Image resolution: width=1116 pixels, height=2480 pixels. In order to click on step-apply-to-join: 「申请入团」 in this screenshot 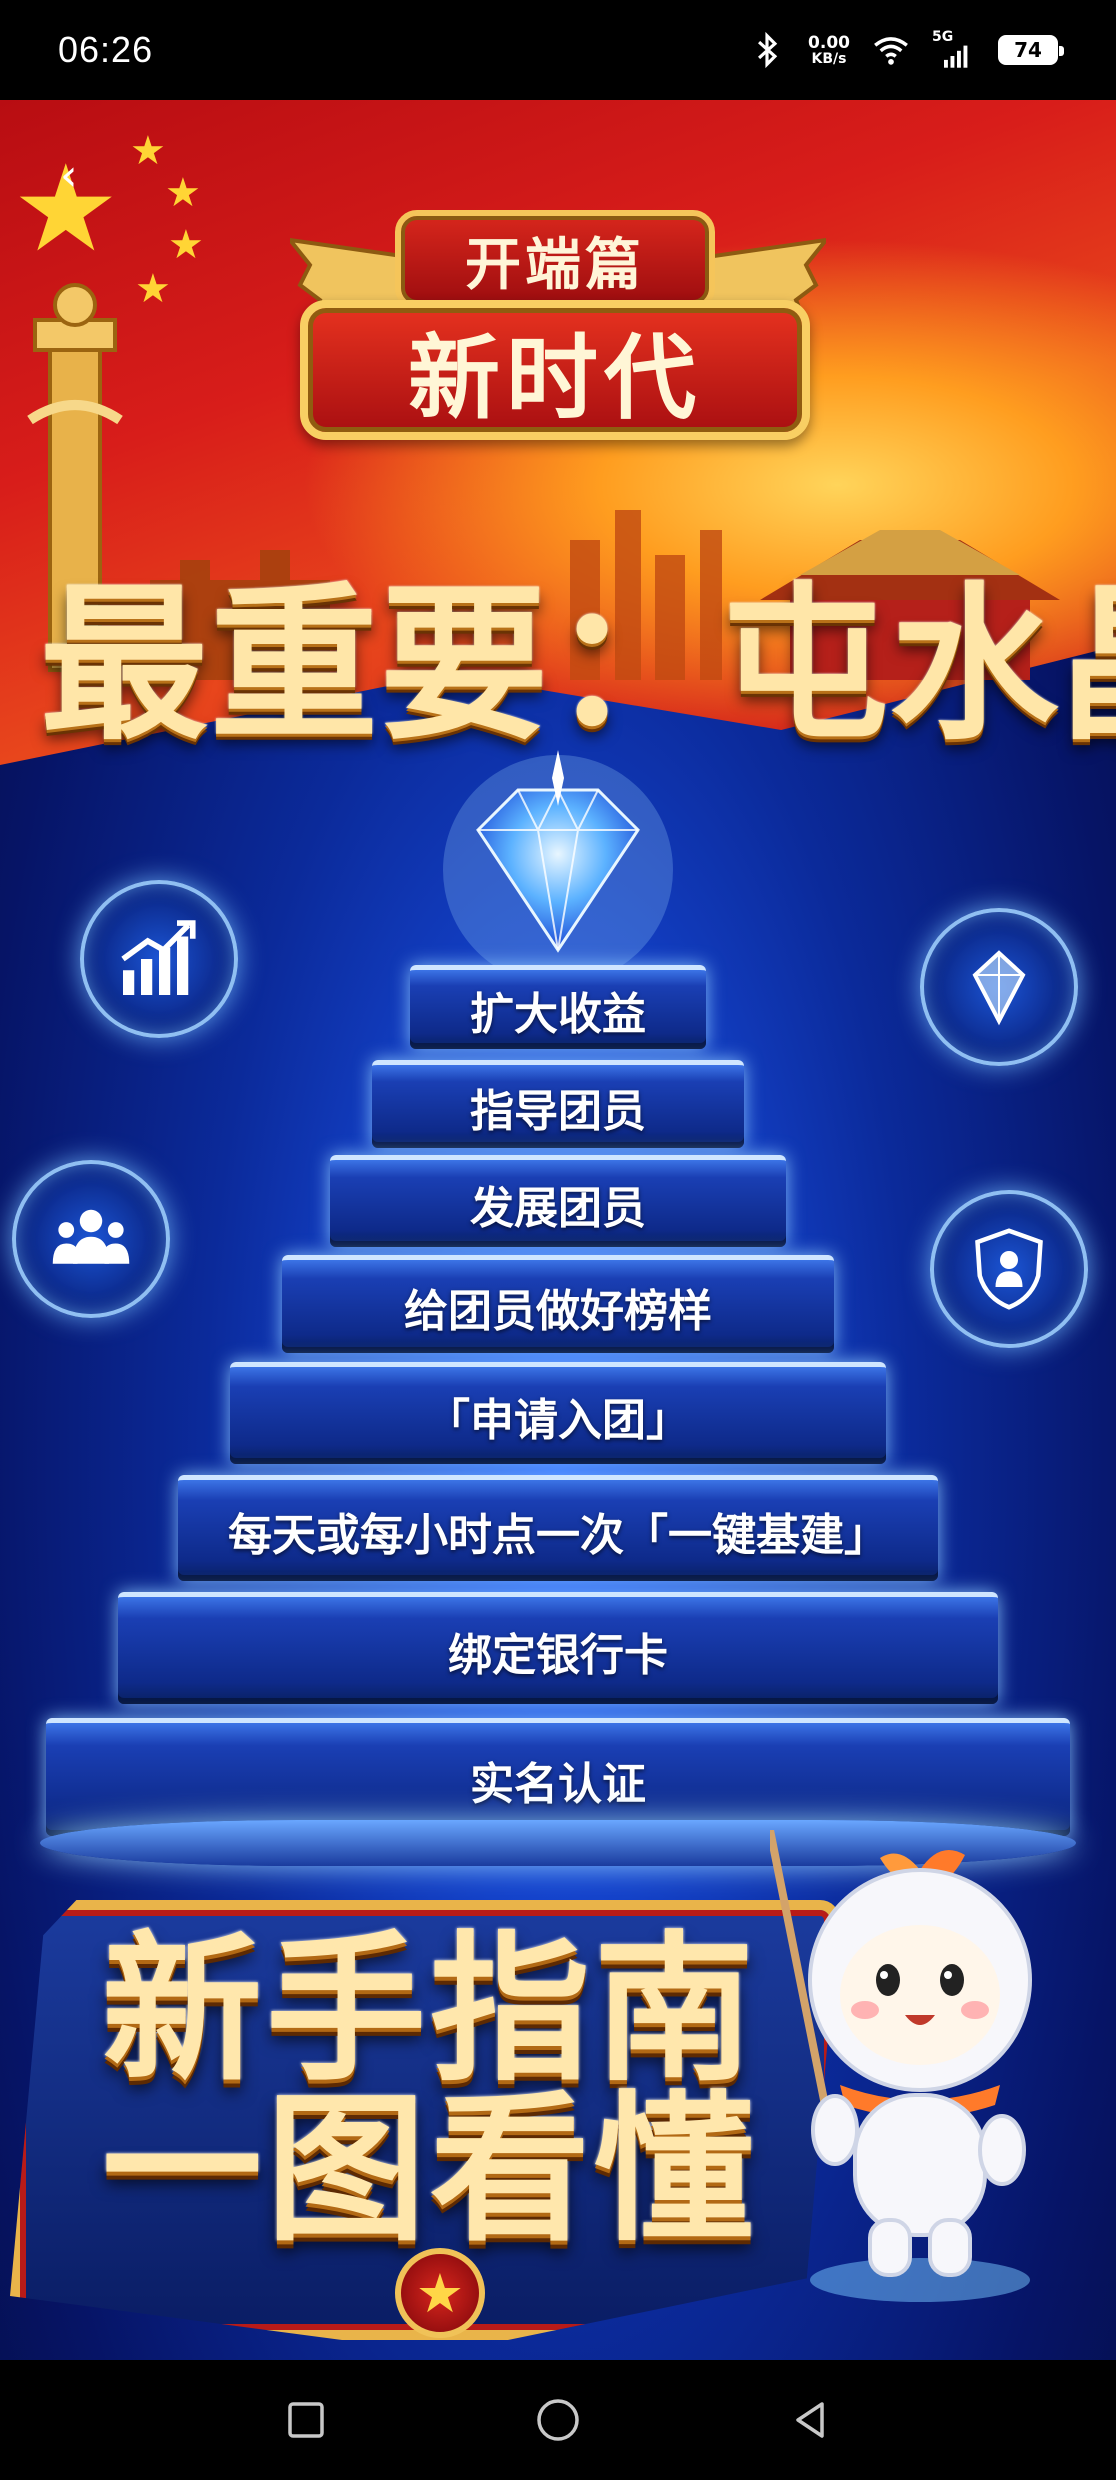, I will do `click(558, 1413)`.